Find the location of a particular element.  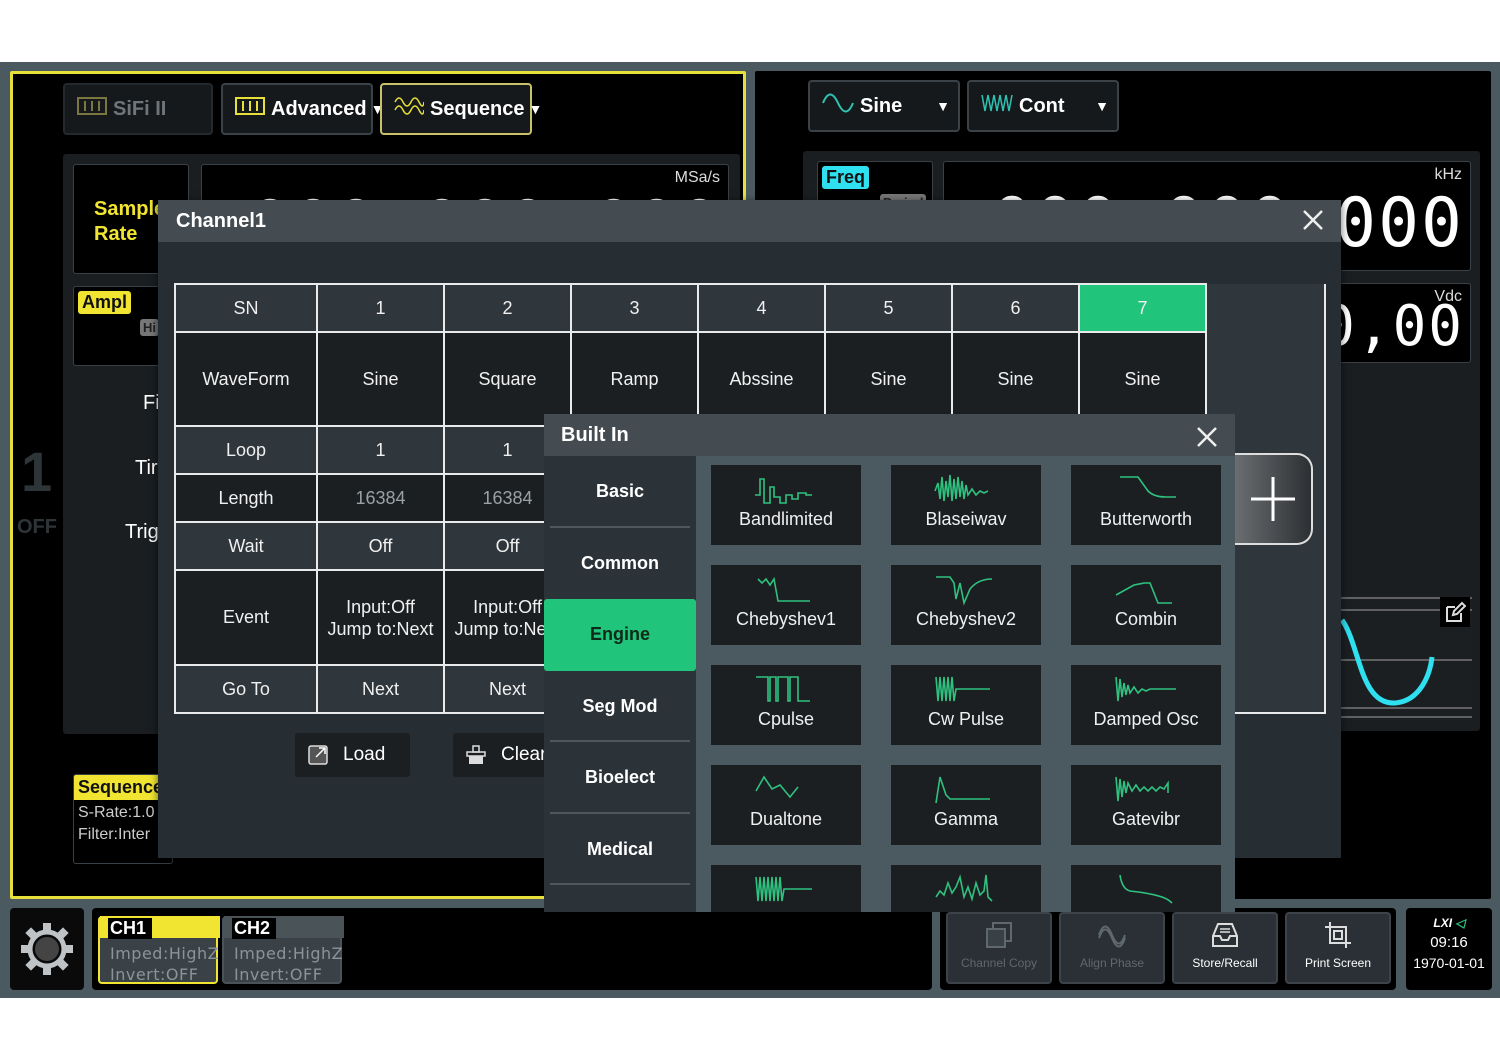

output-state: OFF is located at coordinates (37, 527).